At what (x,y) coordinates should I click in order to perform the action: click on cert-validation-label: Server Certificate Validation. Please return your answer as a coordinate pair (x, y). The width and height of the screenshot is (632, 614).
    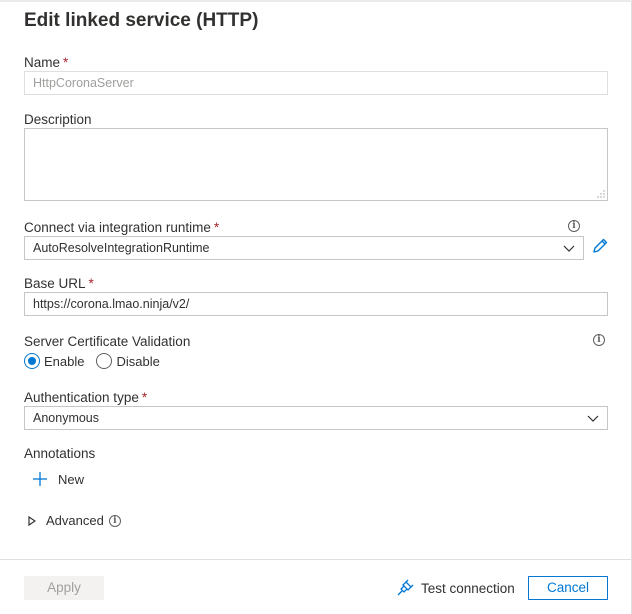
    Looking at the image, I should click on (107, 341).